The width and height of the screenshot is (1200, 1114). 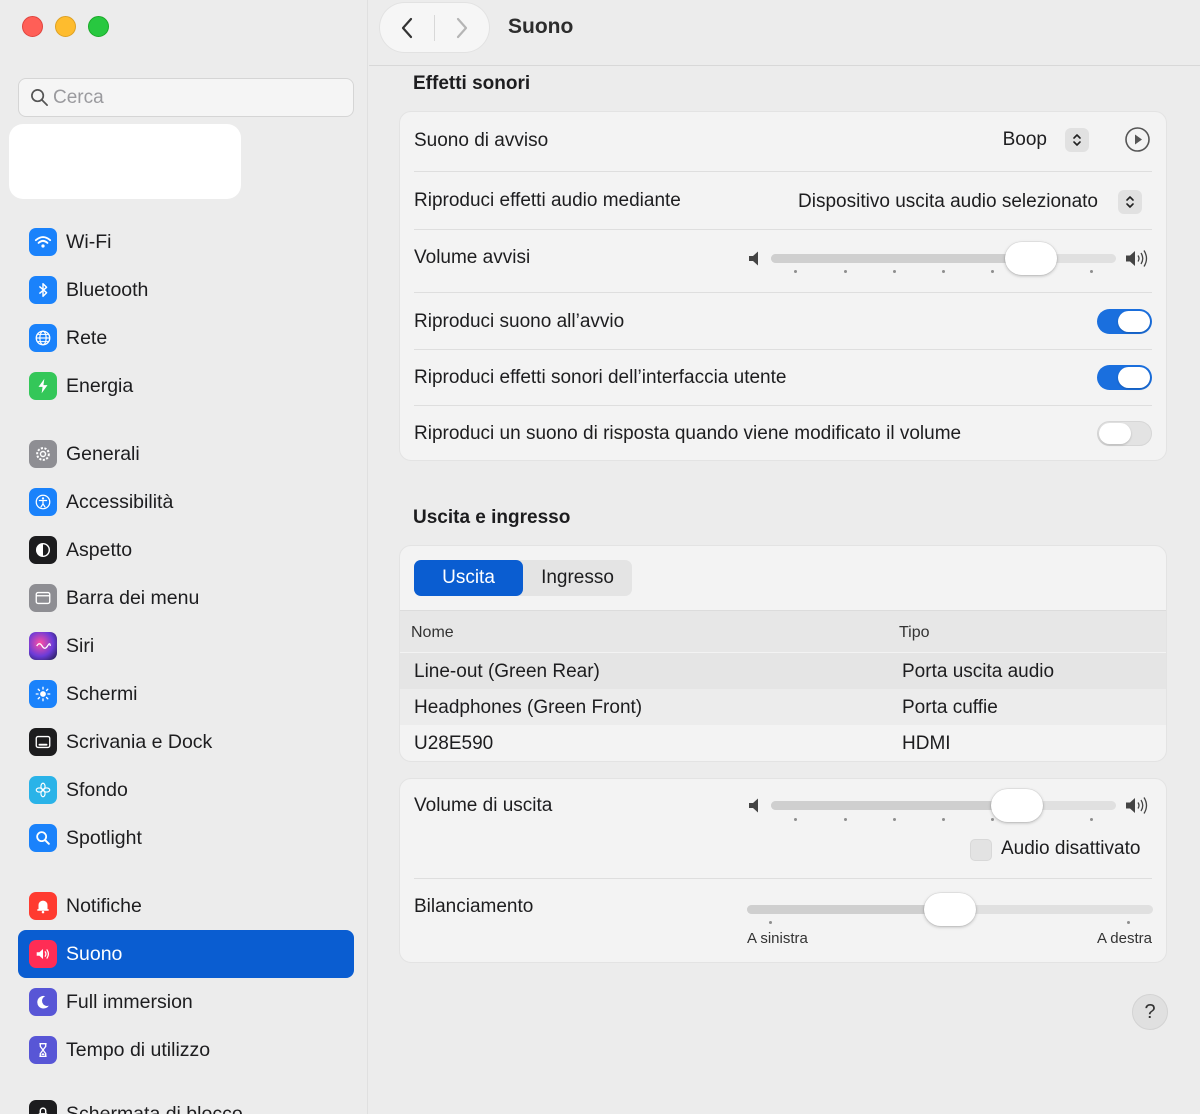 What do you see at coordinates (1070, 849) in the screenshot?
I see `mute-label: Audio disattivato` at bounding box center [1070, 849].